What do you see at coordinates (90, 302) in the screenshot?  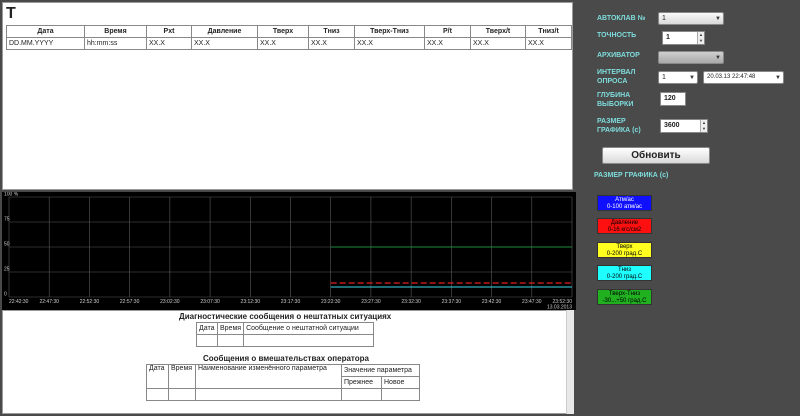 I see `x-tick-label: 22:52:30` at bounding box center [90, 302].